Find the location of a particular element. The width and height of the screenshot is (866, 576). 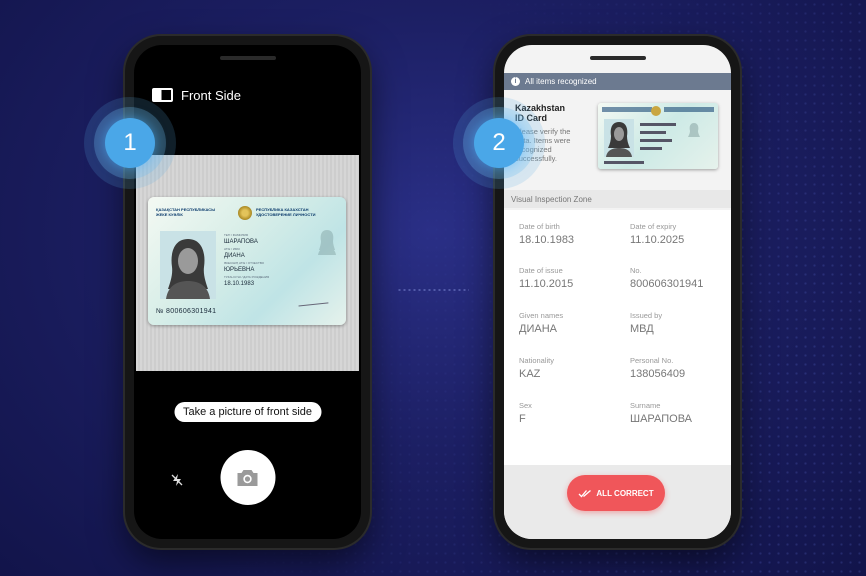

field-nationality: Nationality KAZ is located at coordinates (536, 368).